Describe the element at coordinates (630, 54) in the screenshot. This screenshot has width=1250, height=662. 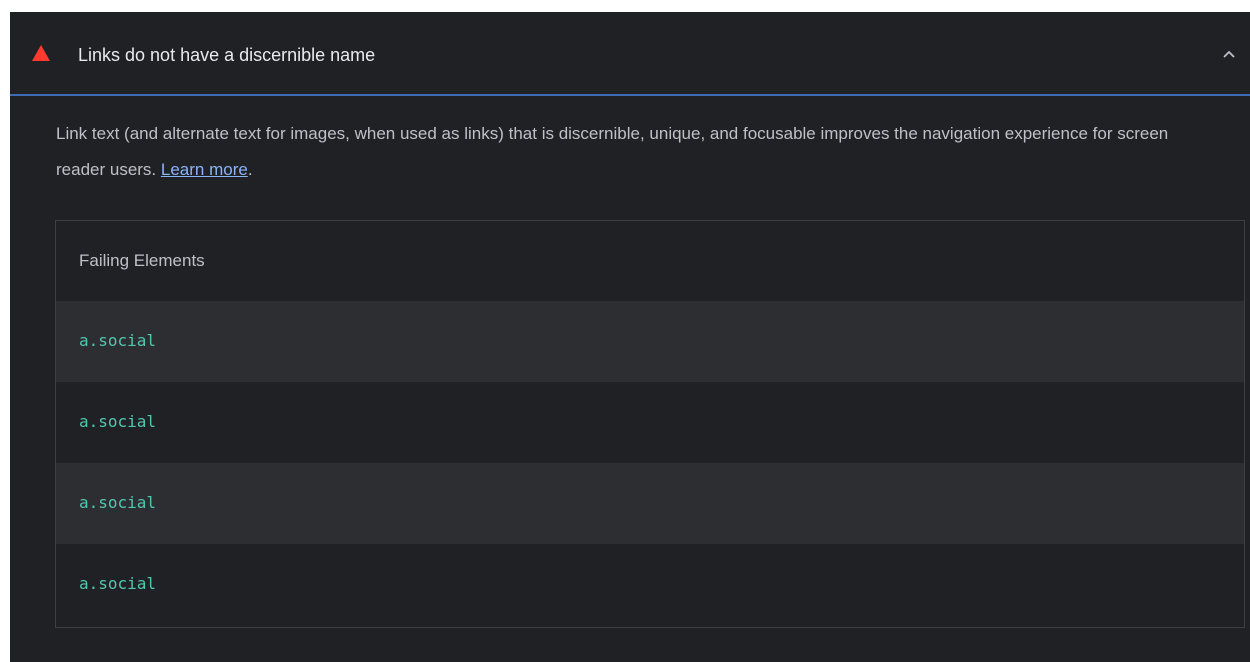
I see `audit-header: Links do not have a discernible name` at that location.